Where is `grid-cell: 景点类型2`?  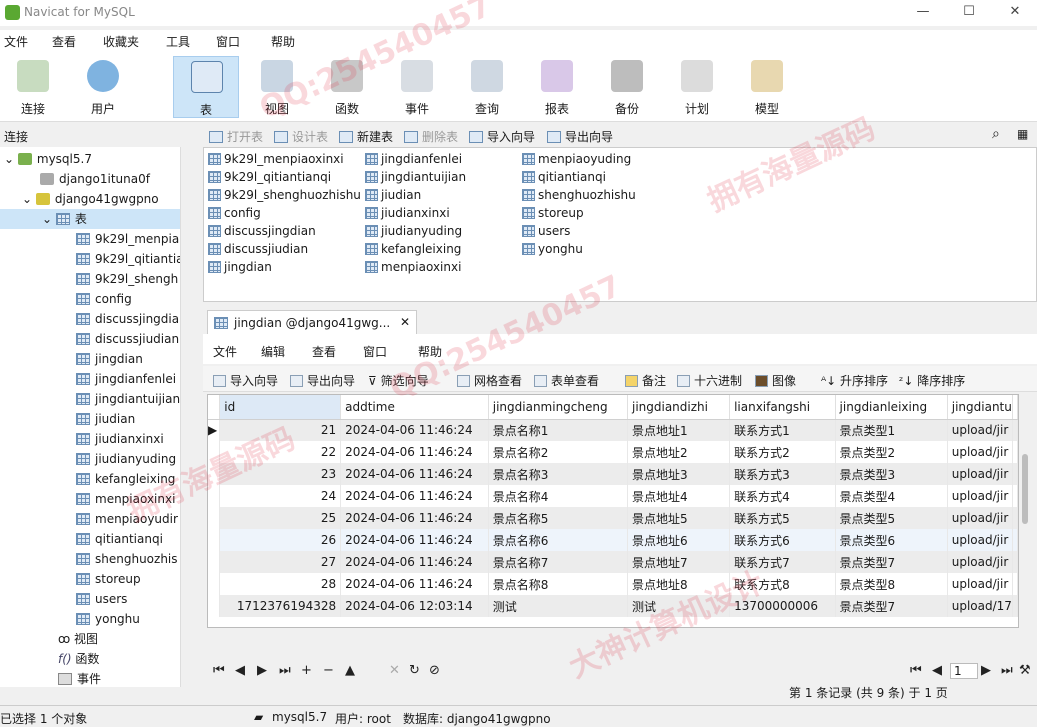 grid-cell: 景点类型2 is located at coordinates (891, 452).